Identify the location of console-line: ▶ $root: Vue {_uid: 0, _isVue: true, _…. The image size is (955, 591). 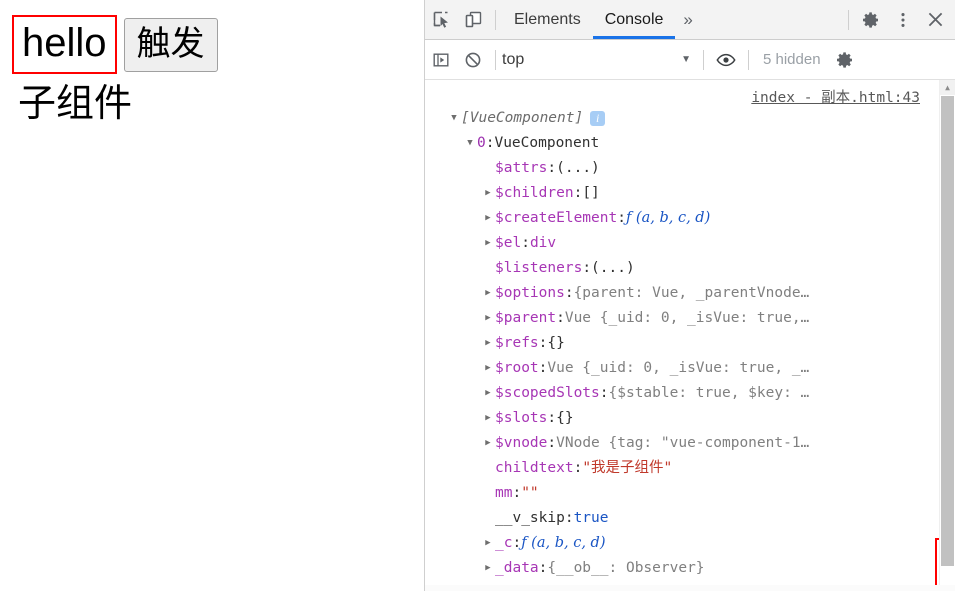
(675, 368).